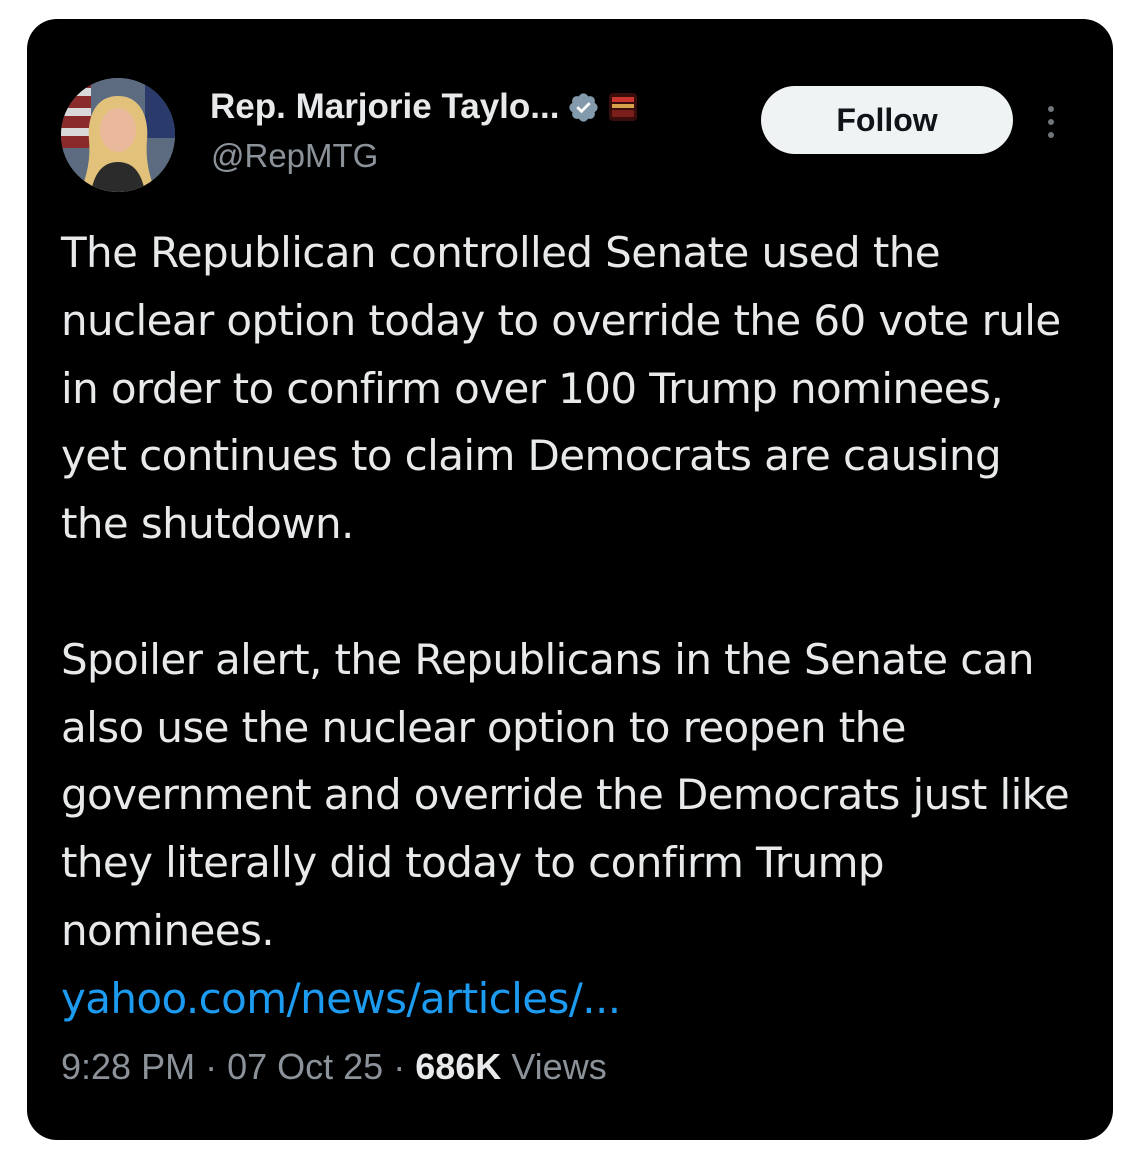  What do you see at coordinates (623, 107) in the screenshot?
I see `affiliate-badge-icon` at bounding box center [623, 107].